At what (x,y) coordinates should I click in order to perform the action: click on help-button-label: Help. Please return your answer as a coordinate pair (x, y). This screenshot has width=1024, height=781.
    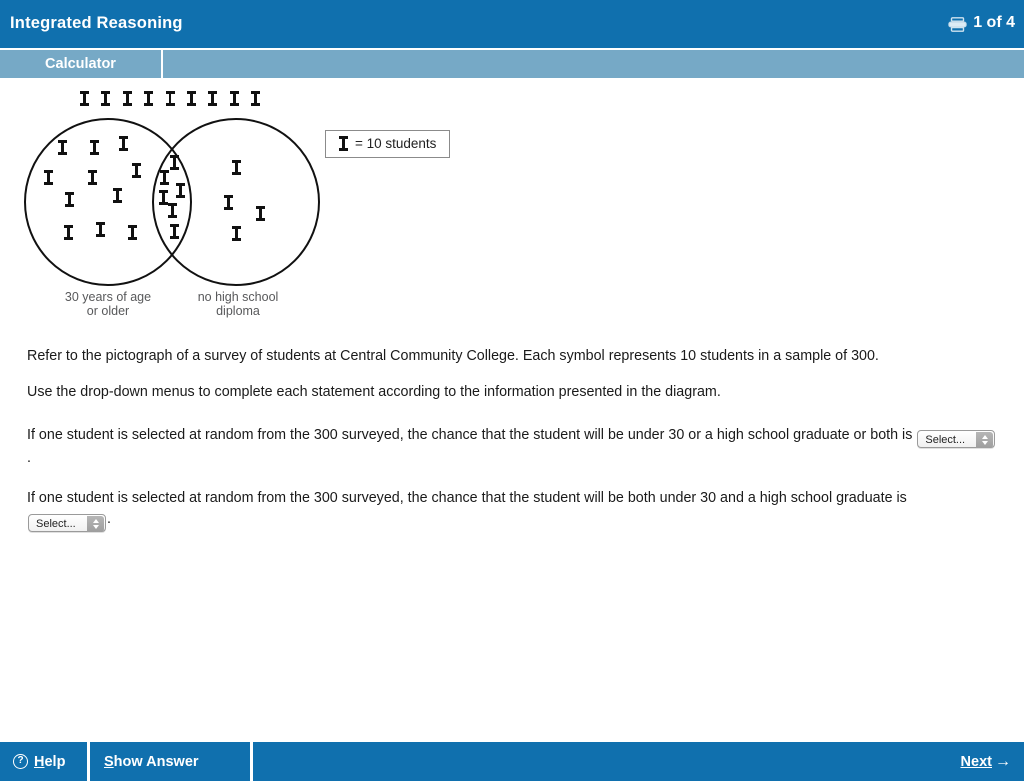
    Looking at the image, I should click on (50, 761).